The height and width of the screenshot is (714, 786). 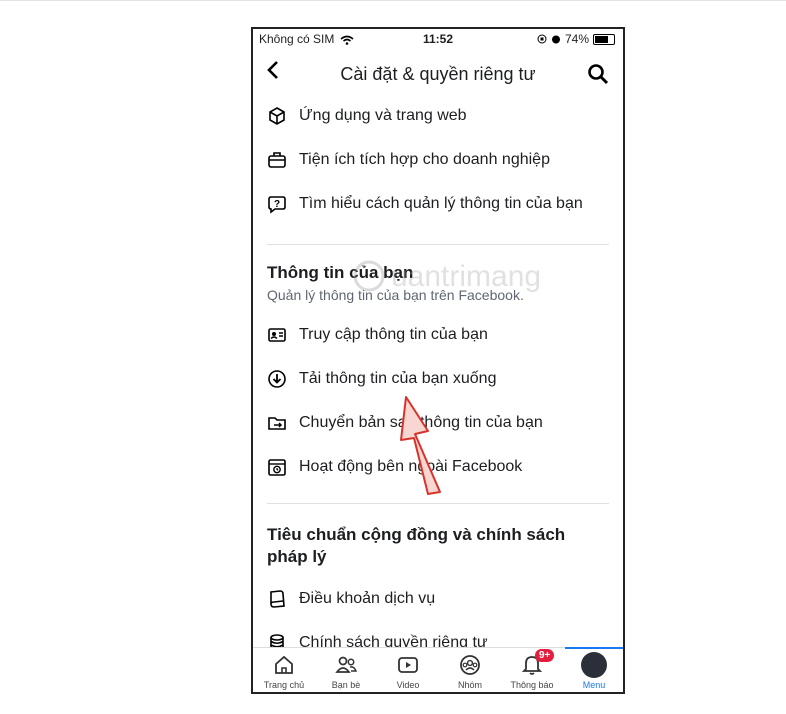 I want to click on menu-item-business-integrations: Tiện ích tích hợp cho doanh nghiệp, so click(x=408, y=160).